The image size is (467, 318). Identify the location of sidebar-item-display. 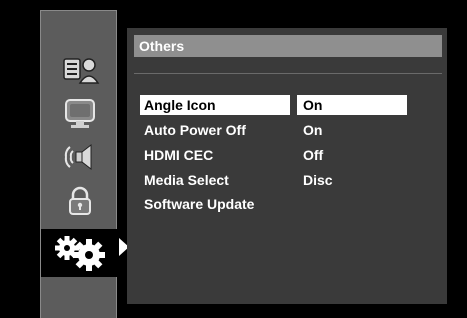
(79, 113).